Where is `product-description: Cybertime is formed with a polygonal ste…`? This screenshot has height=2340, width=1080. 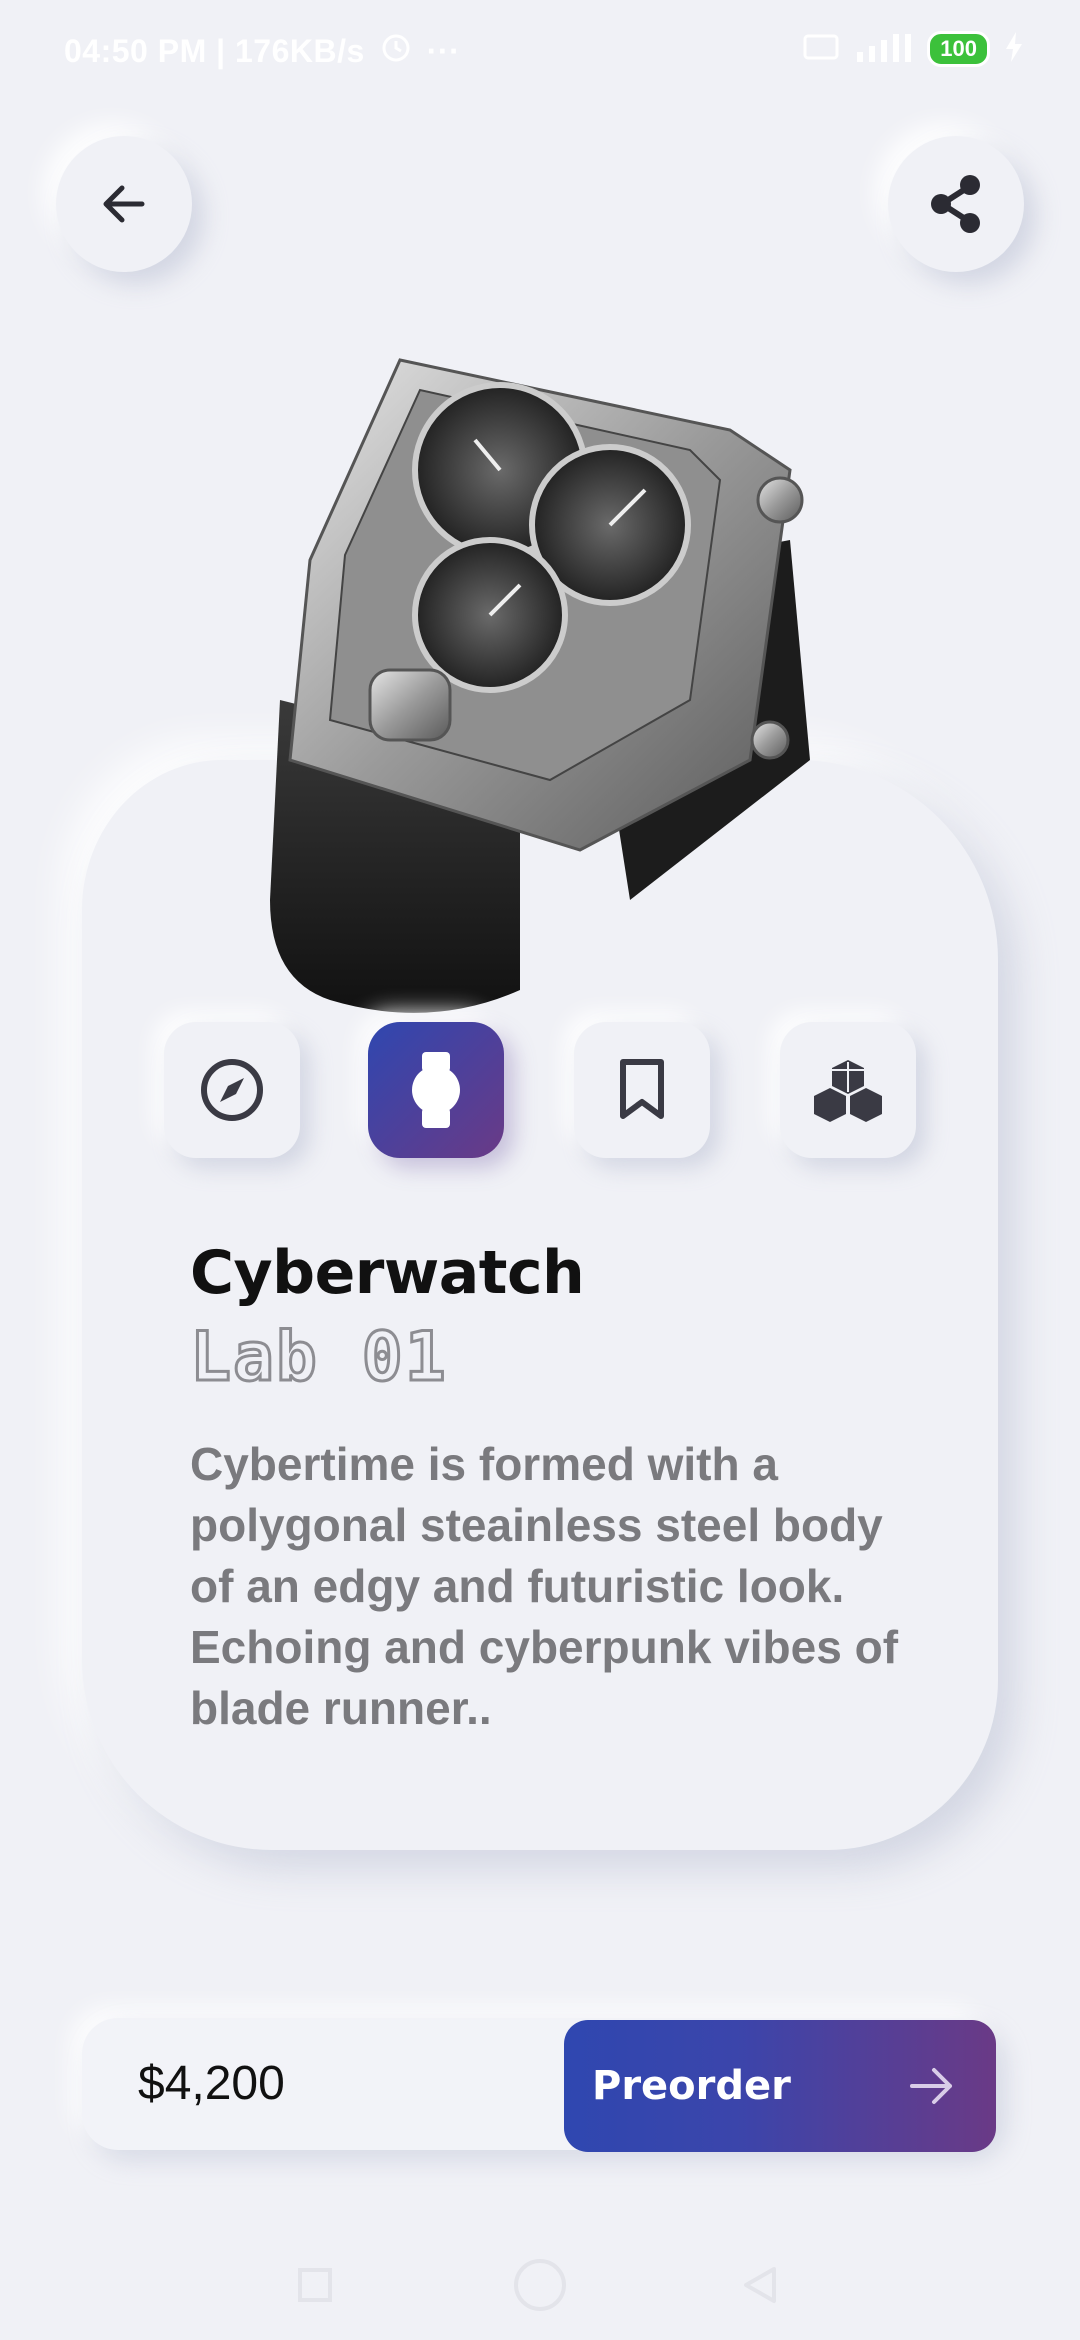 product-description: Cybertime is formed with a polygonal ste… is located at coordinates (544, 1586).